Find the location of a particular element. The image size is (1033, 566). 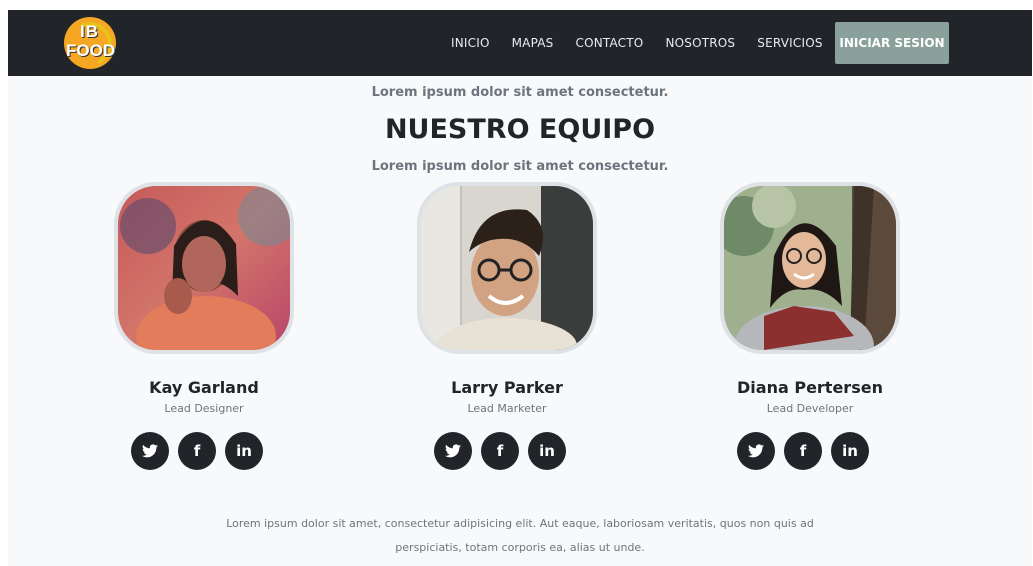

brand-logo: IB FOOD is located at coordinates (90, 44).